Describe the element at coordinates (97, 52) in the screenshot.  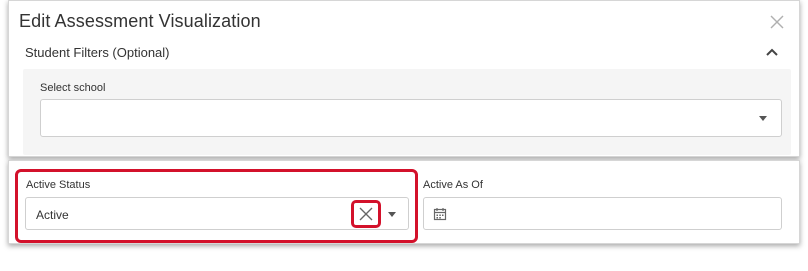
I see `student-filters-header: Student Filters (Optional)` at that location.